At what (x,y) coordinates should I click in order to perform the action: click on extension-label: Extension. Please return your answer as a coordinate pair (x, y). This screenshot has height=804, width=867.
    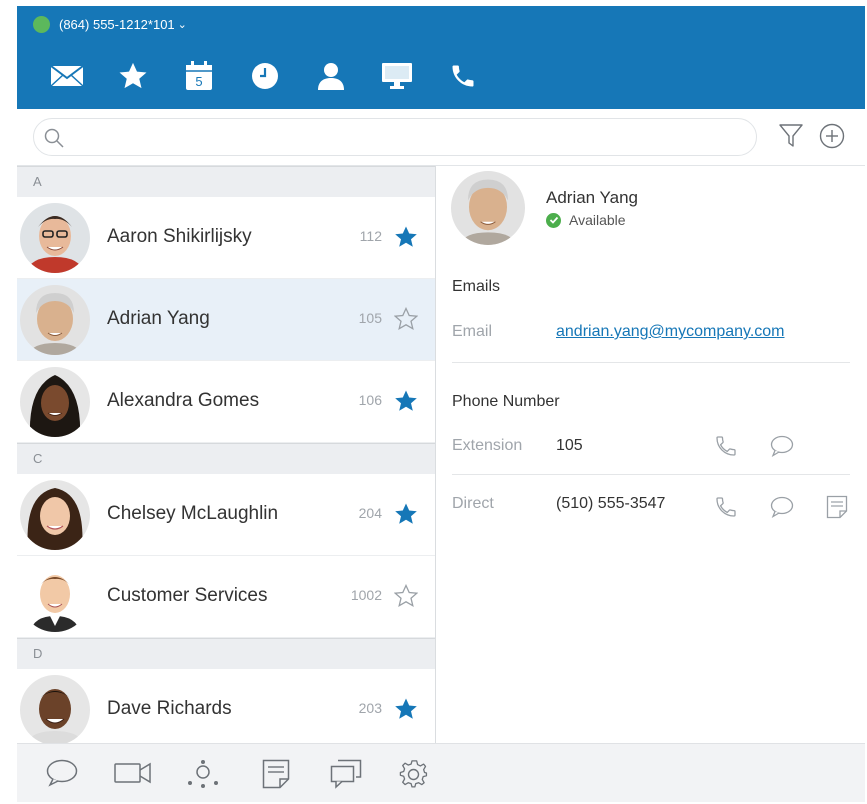
    Looking at the image, I should click on (487, 445).